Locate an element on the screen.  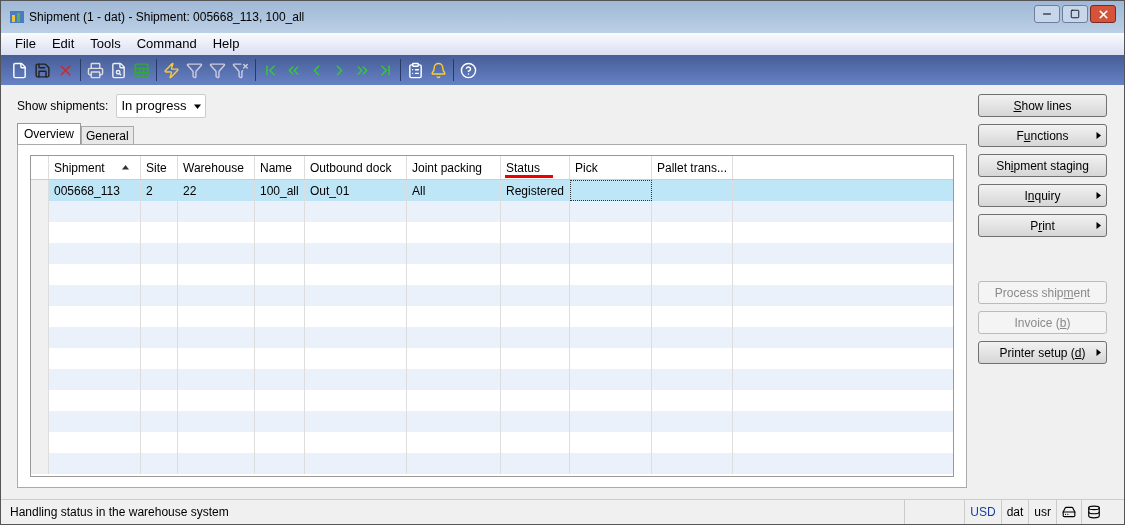
tab: Overview is located at coordinates (49, 133).